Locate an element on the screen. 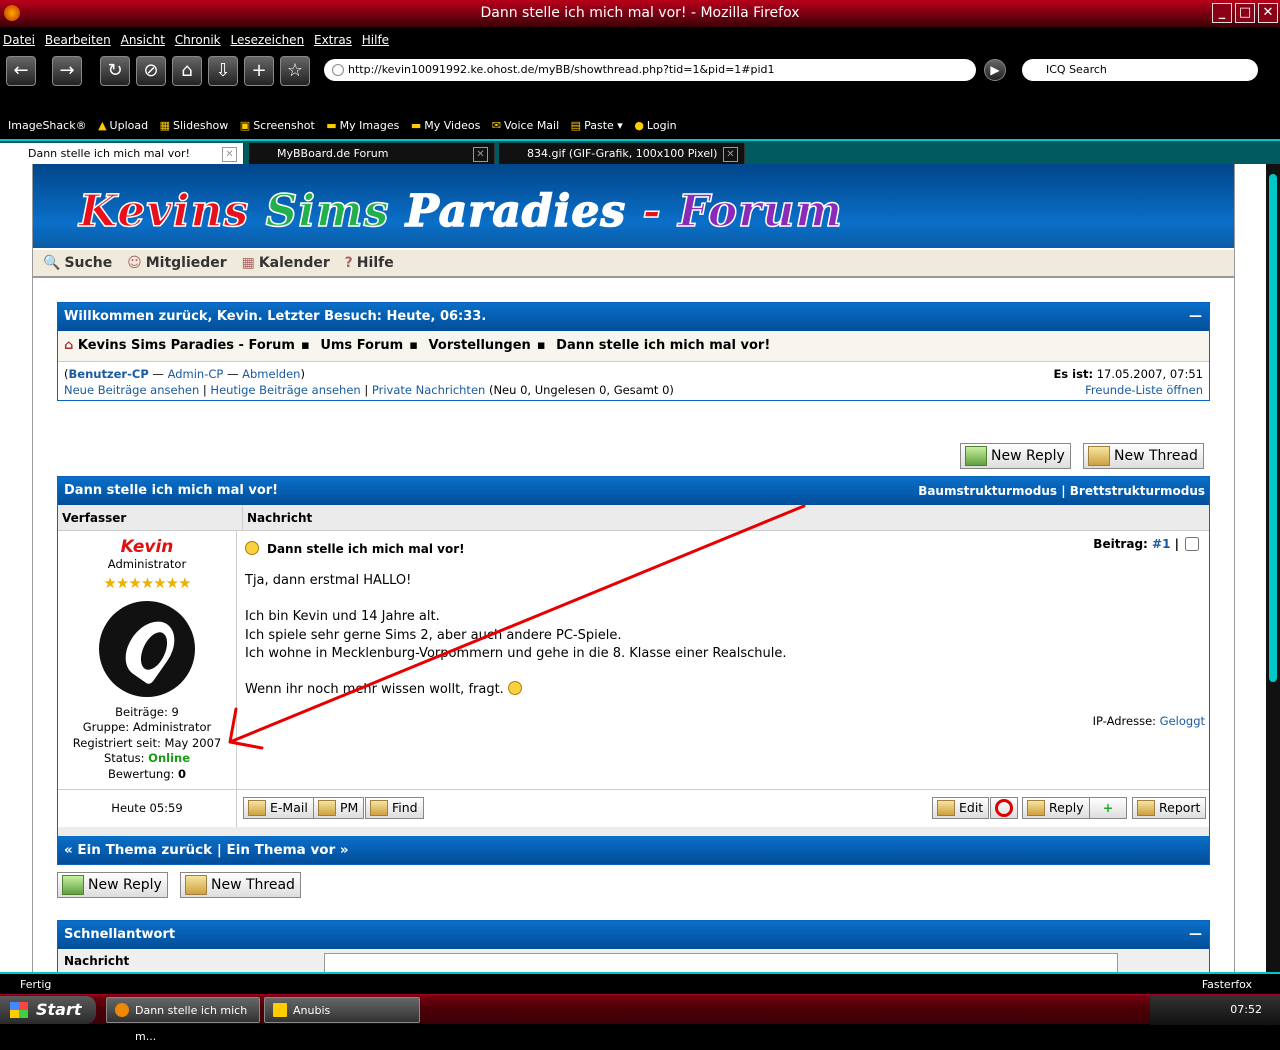 This screenshot has width=1280, height=1050. menu-ansicht: Ansicht is located at coordinates (143, 37).